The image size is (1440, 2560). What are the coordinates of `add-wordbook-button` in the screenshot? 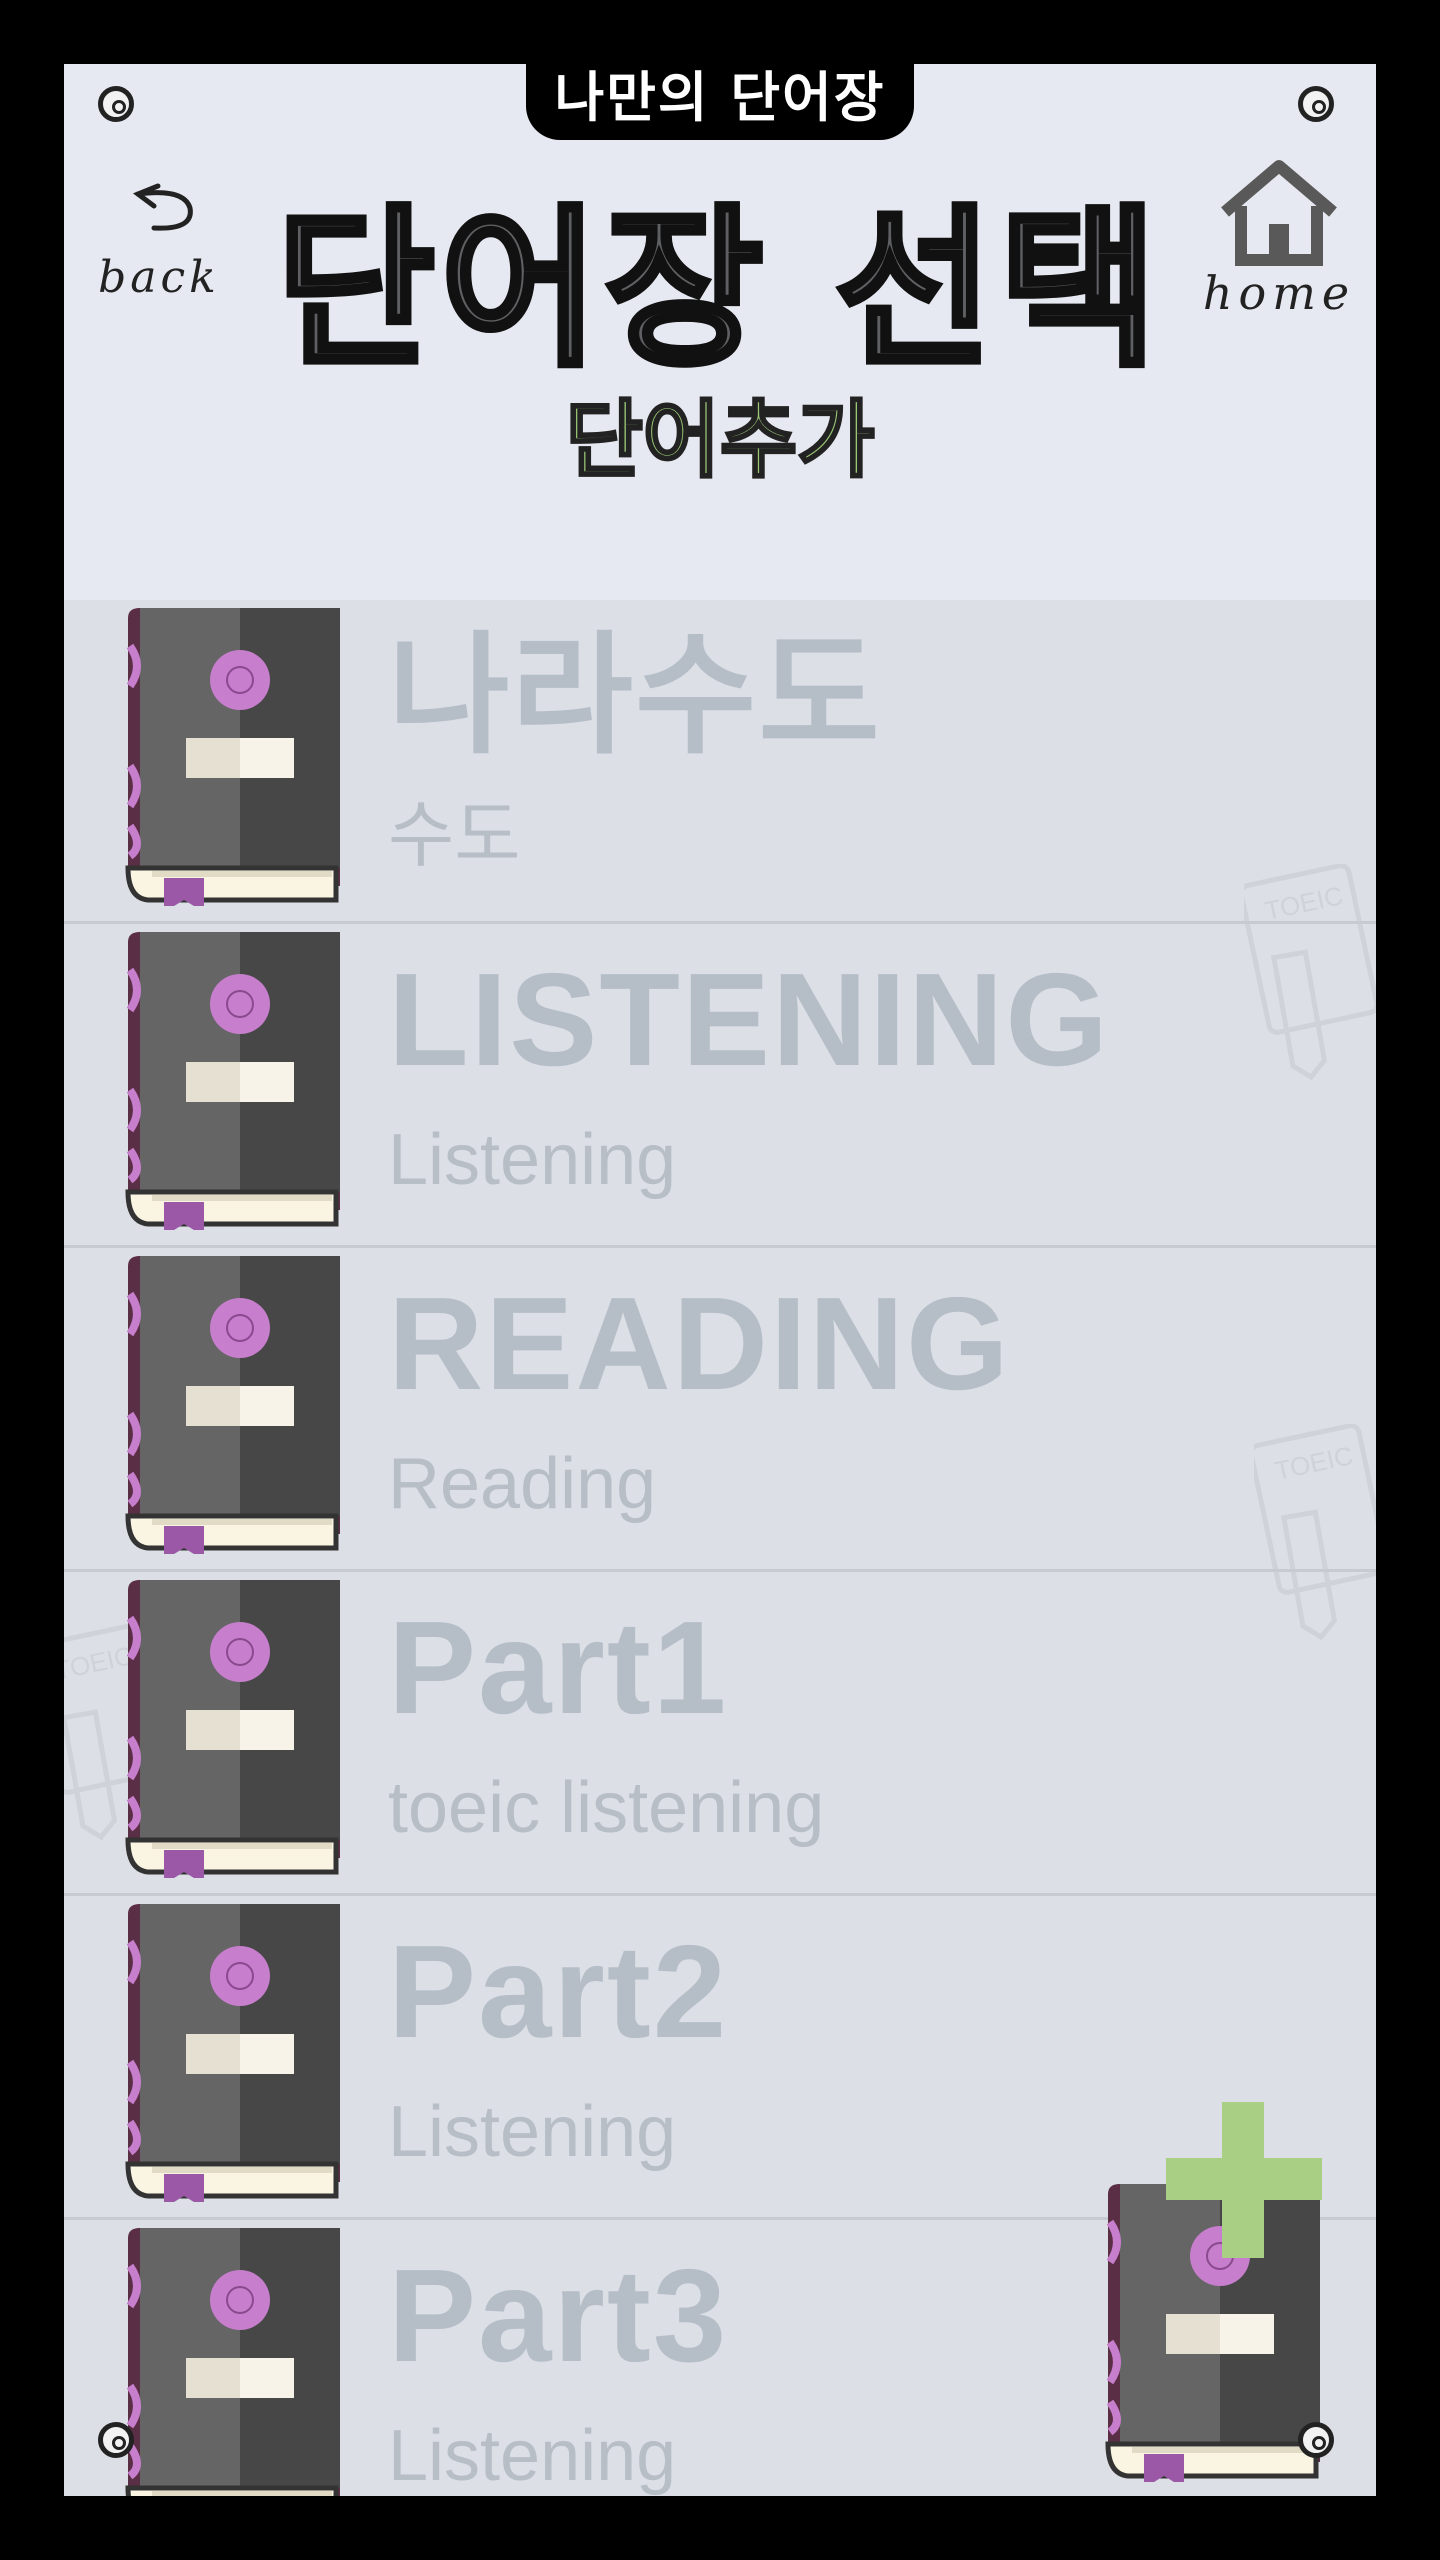 It's located at (1237, 2299).